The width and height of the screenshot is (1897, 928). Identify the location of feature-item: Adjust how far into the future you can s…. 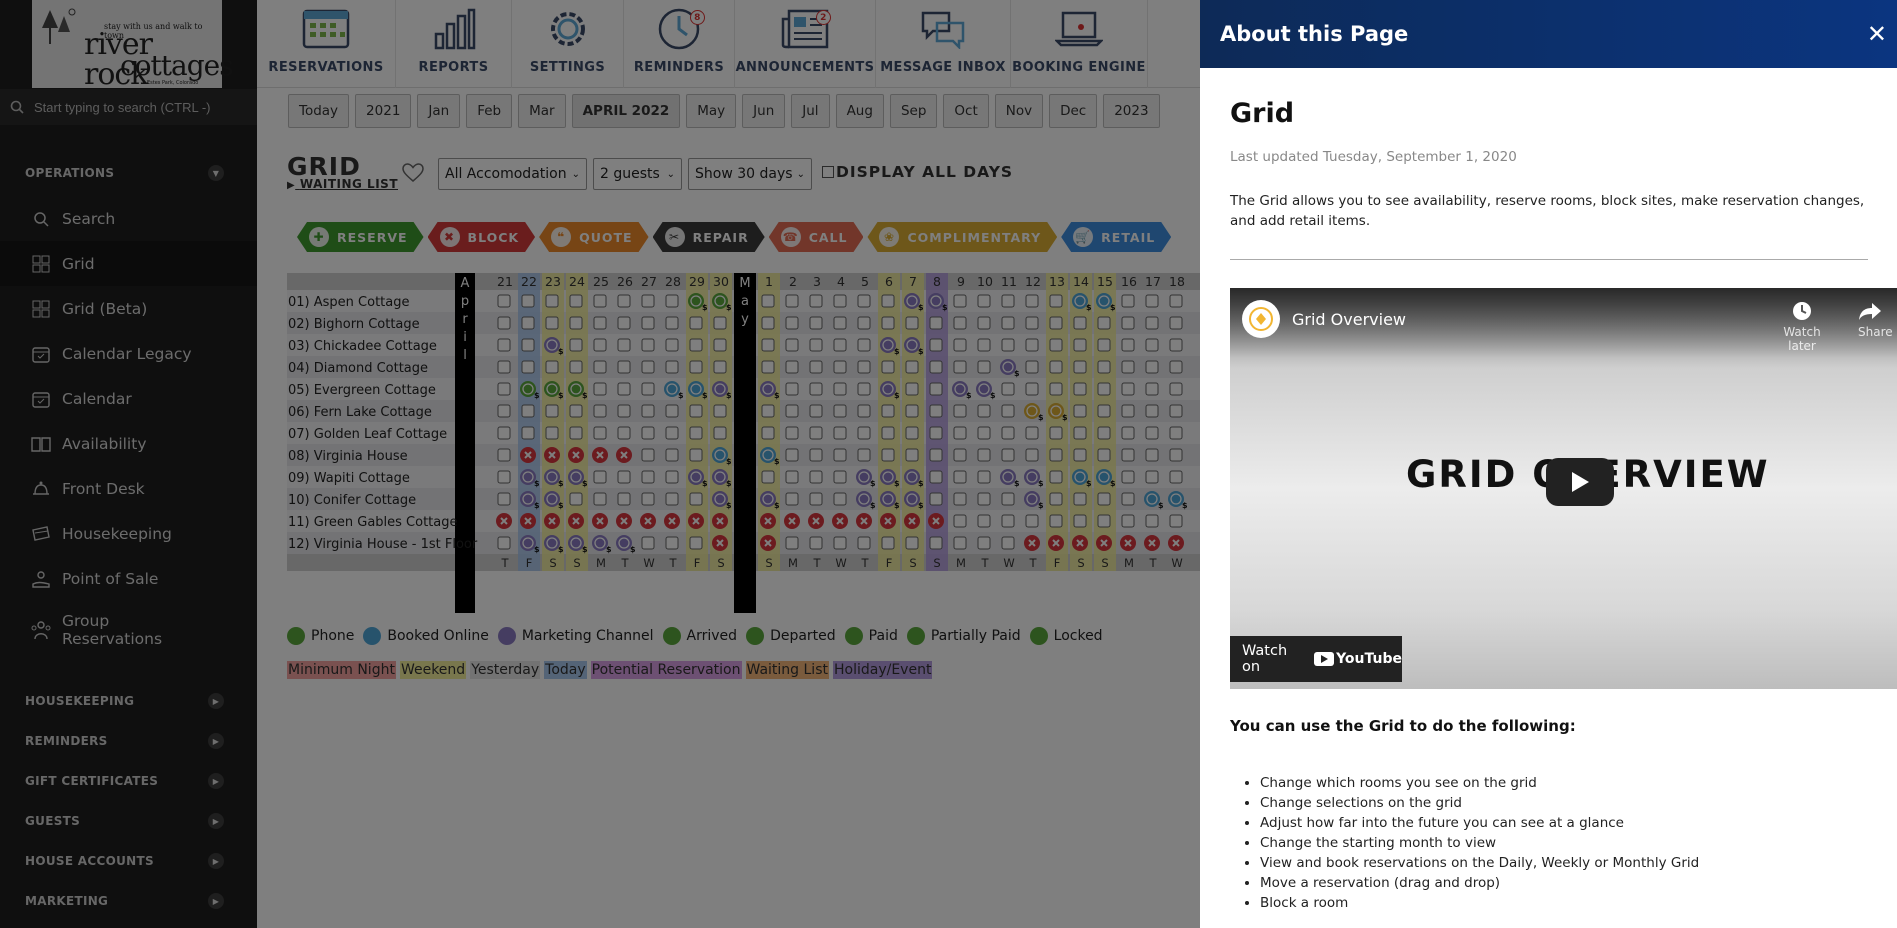
(1563, 823).